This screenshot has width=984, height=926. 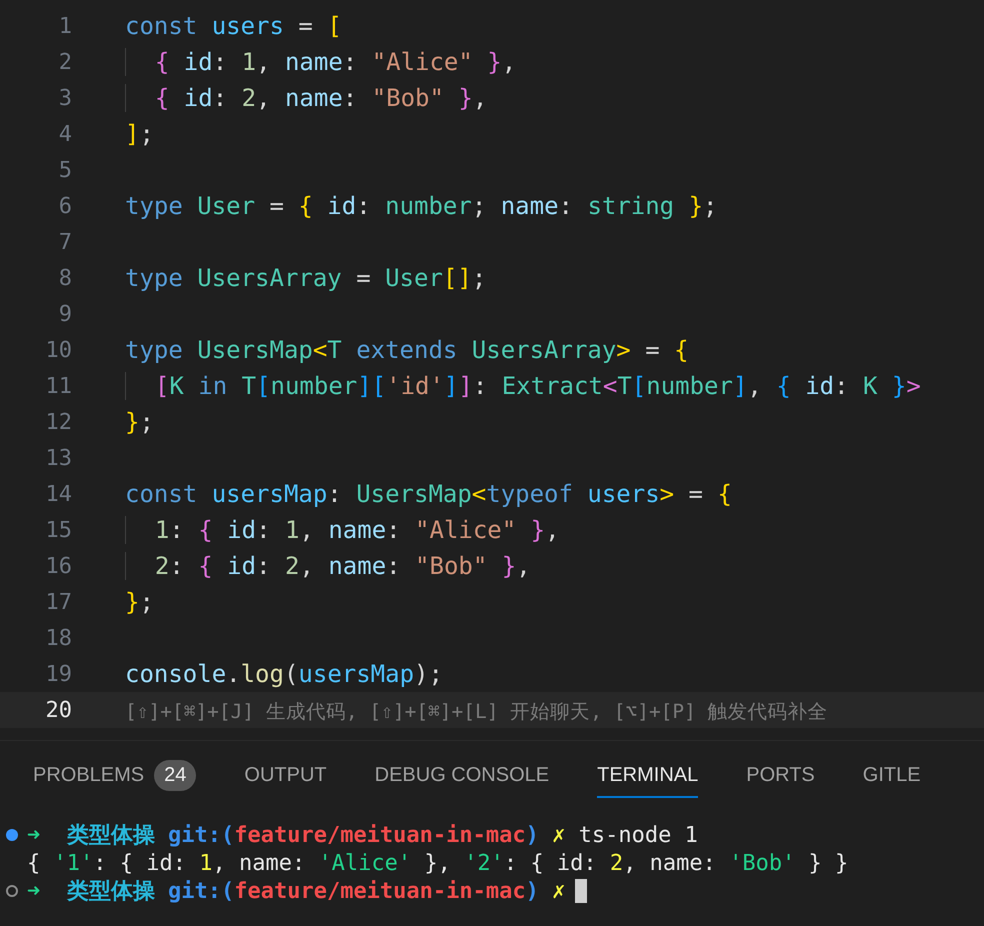 I want to click on line-number: 20, so click(x=58, y=710).